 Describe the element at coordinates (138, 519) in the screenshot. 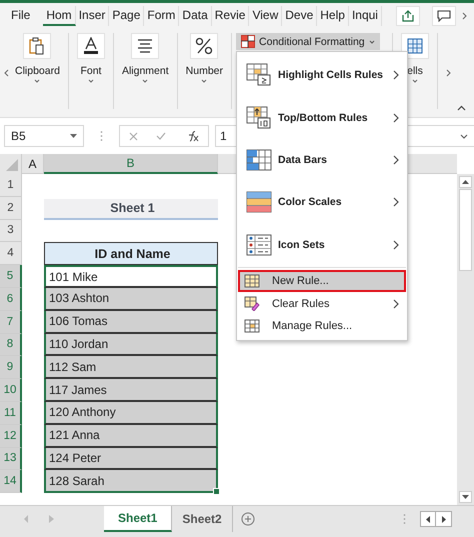

I see `sheet-tab: Sheet1` at that location.